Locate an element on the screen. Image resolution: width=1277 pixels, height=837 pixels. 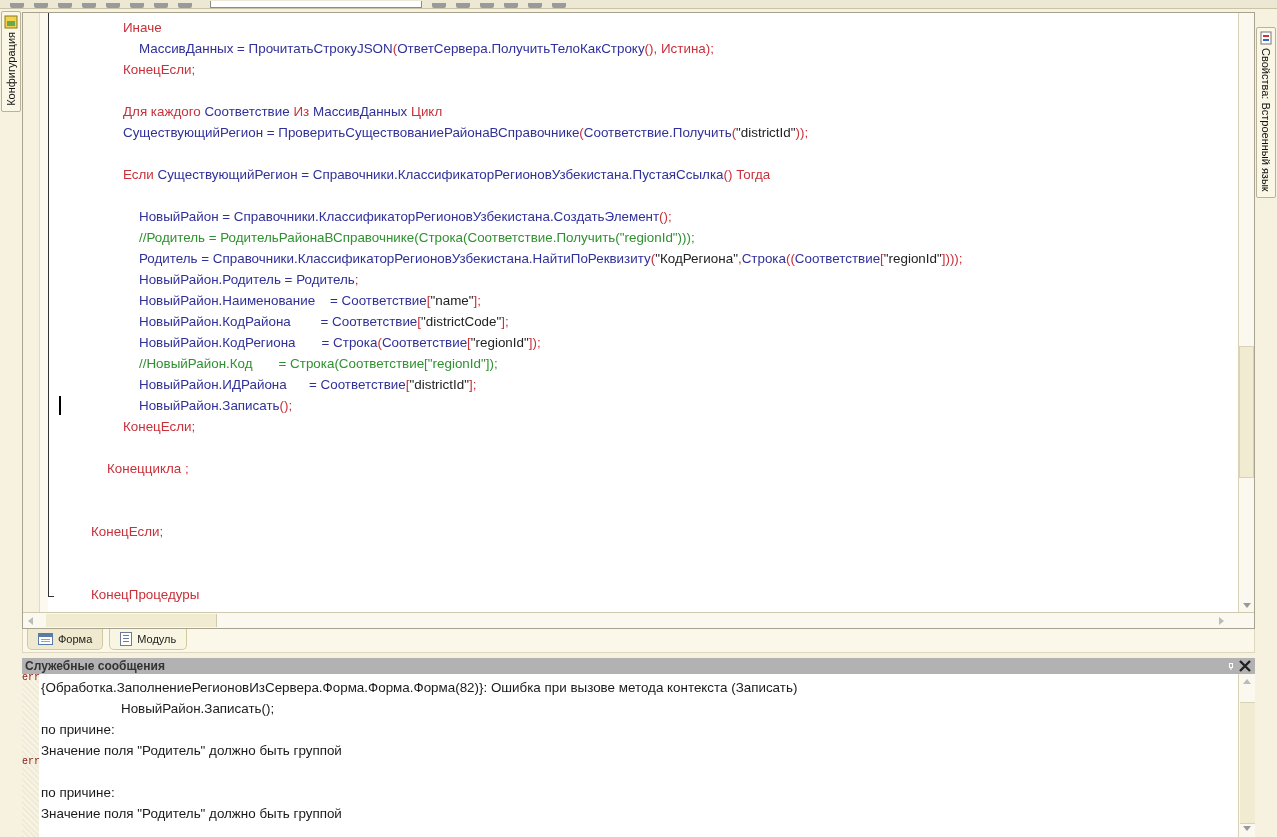
code-line: НовыйРайон = Справочники.КлассификаторРегионовУзбекистана.СоздатьЭлемент(); is located at coordinates (405, 216).